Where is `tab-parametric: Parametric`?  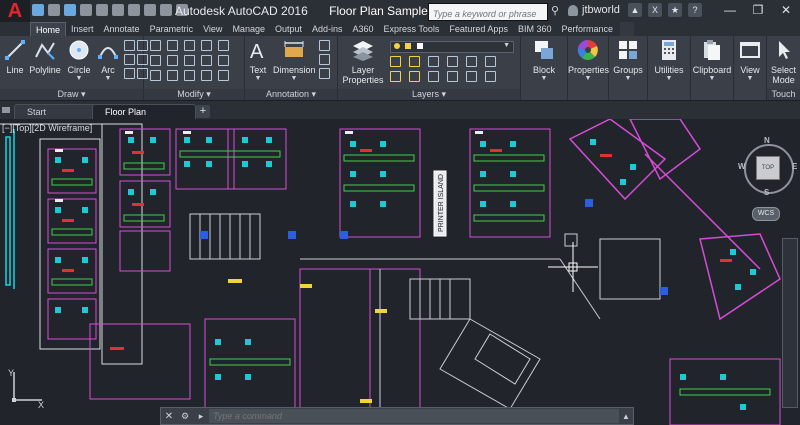 tab-parametric: Parametric is located at coordinates (172, 29).